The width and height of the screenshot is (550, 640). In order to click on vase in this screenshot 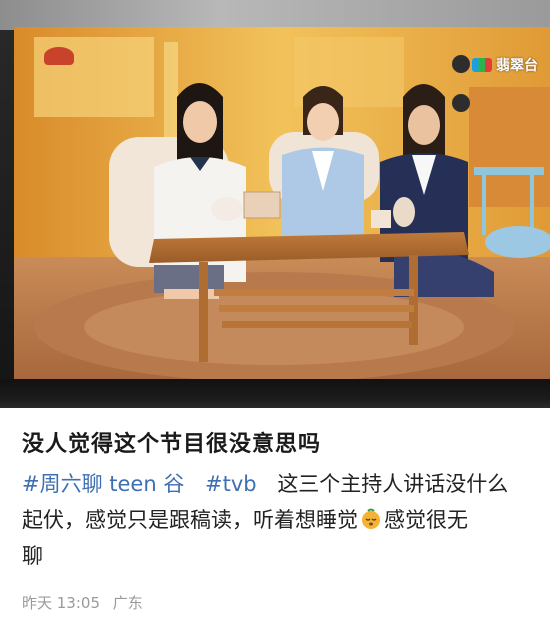, I will do `click(404, 212)`.